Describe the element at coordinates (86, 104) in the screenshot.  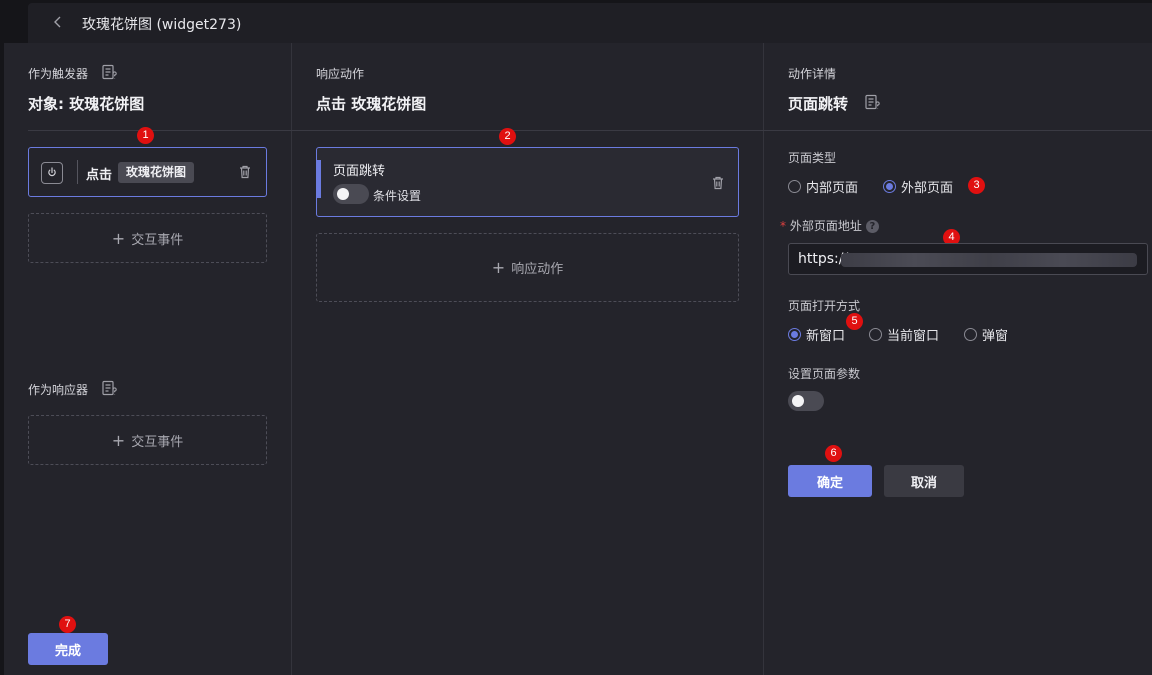
I see `object-heading: 对象: 玫瑰花饼图` at that location.